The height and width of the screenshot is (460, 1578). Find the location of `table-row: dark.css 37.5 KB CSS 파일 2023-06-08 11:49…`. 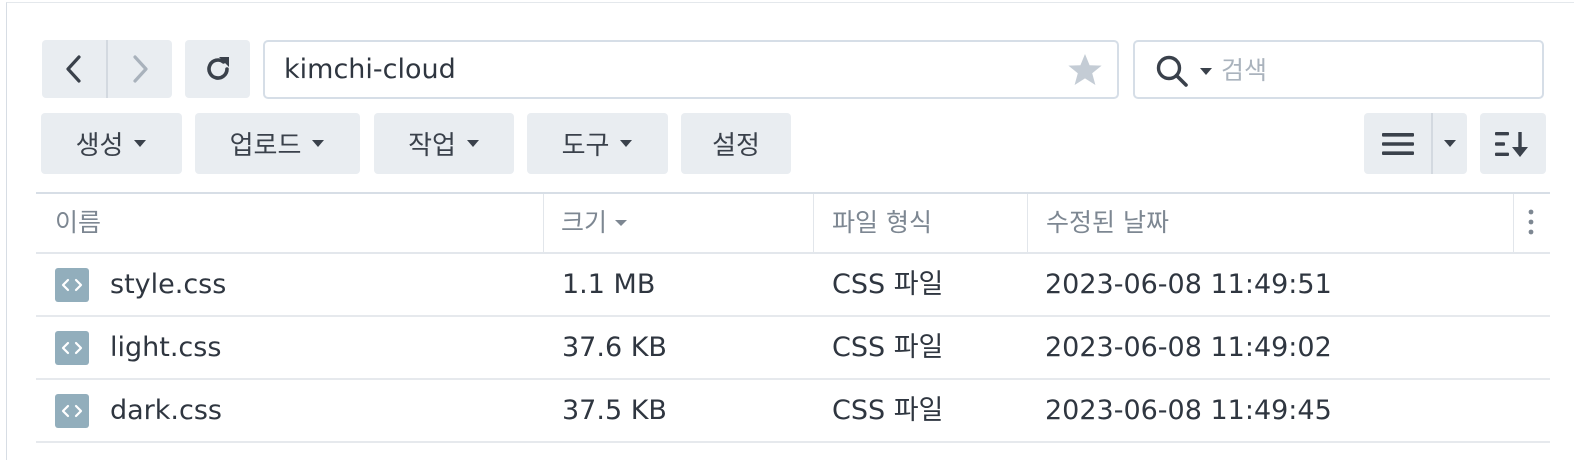

table-row: dark.css 37.5 KB CSS 파일 2023-06-08 11:49… is located at coordinates (793, 411).